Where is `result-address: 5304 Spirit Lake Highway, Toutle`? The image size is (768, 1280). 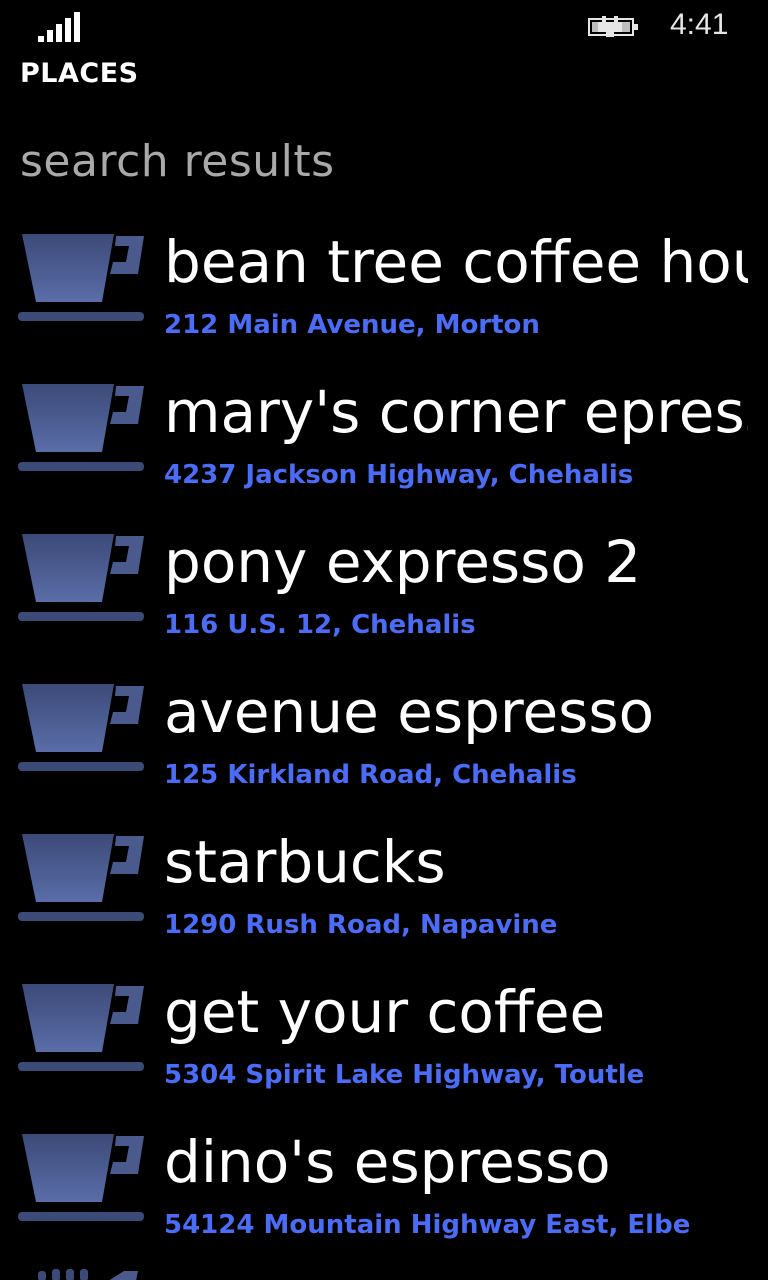
result-address: 5304 Spirit Lake Highway, Toutle is located at coordinates (404, 1075).